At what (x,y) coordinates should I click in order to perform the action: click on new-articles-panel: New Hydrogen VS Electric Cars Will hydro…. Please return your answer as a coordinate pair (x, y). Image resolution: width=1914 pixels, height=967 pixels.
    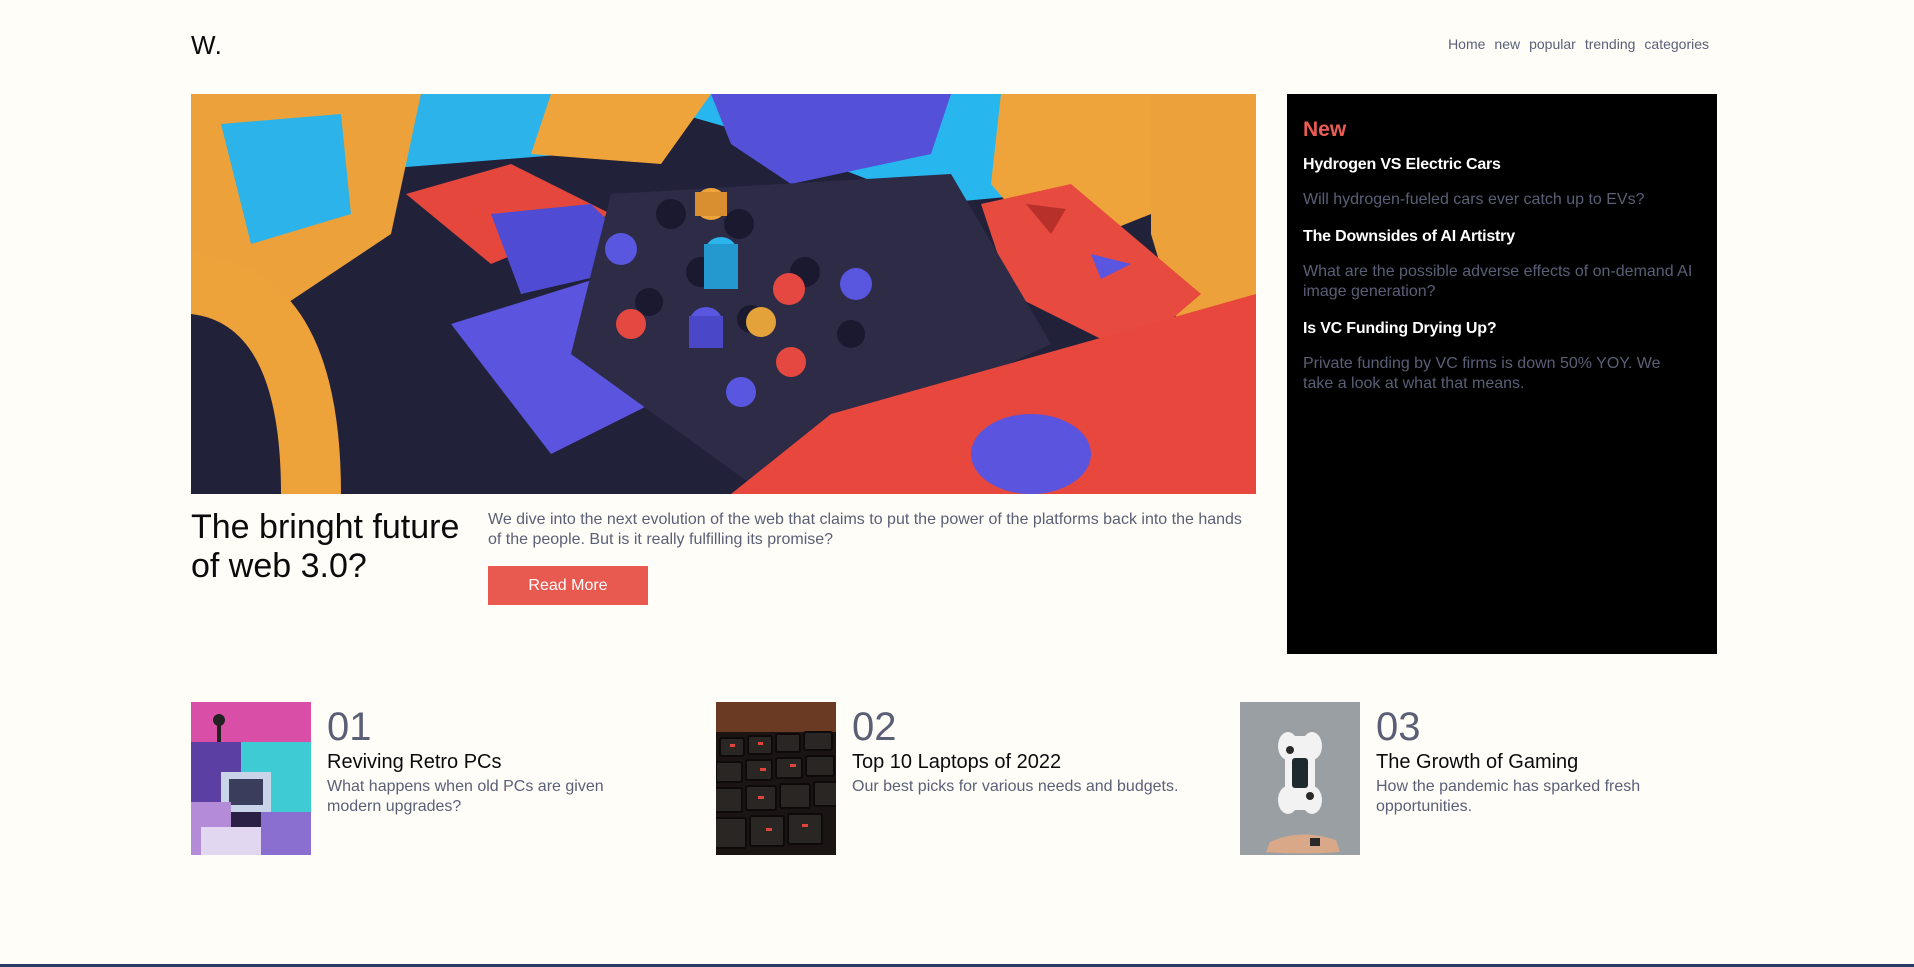
    Looking at the image, I should click on (1502, 374).